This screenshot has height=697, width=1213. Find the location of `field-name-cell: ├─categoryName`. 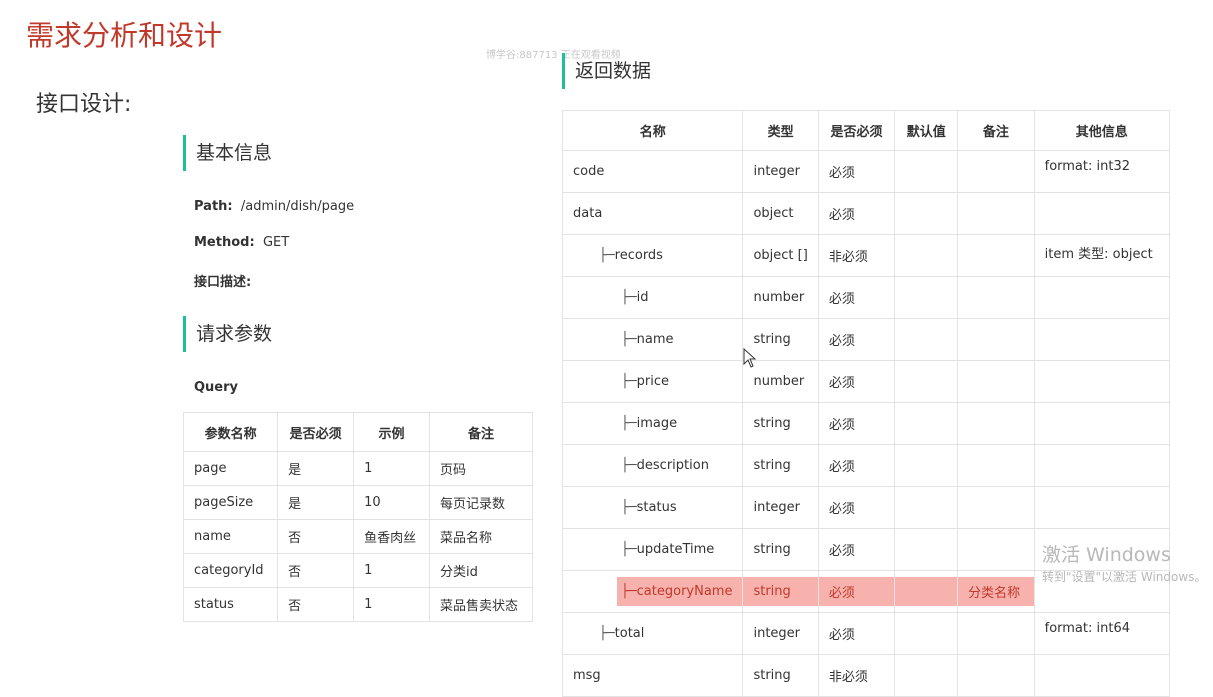

field-name-cell: ├─categoryName is located at coordinates (652, 591).